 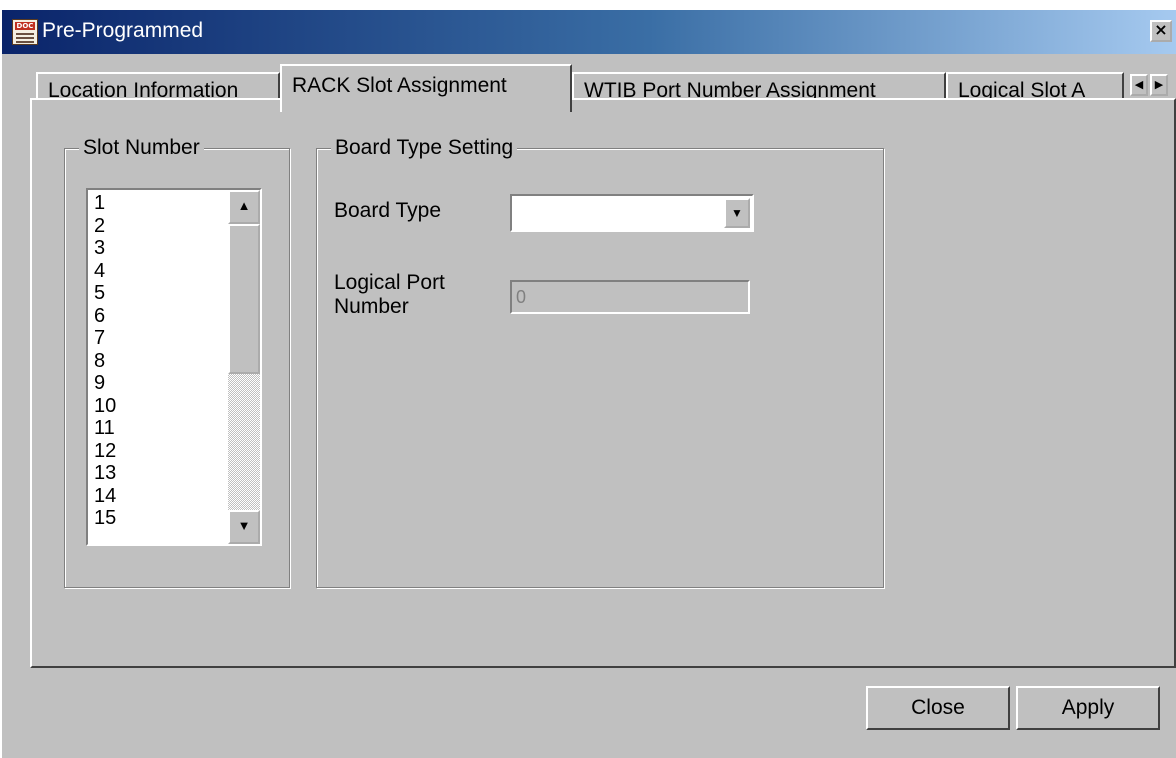 I want to click on list-item: 4, so click(x=105, y=271).